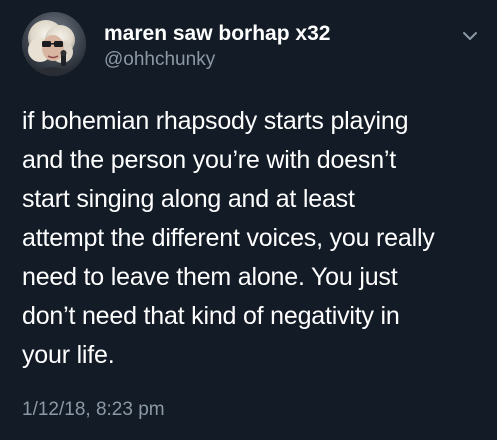 This screenshot has width=497, height=440. Describe the element at coordinates (210, 277) in the screenshot. I see `tweet-text-line: need to leave them alone. You just` at that location.